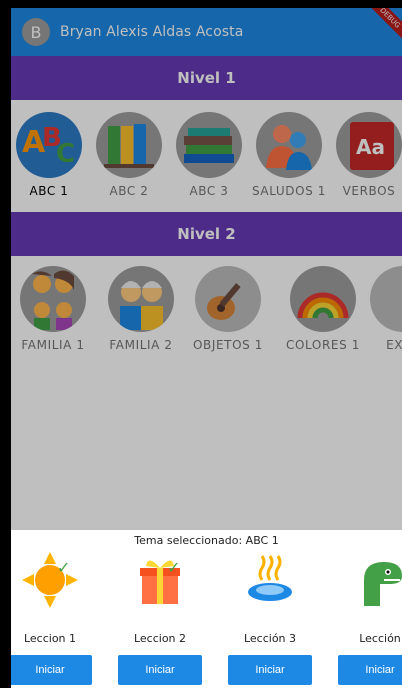 This screenshot has height=688, width=402. I want to click on lesson-card-2: ✓ Leccion 2 Iniciar, so click(160, 617).